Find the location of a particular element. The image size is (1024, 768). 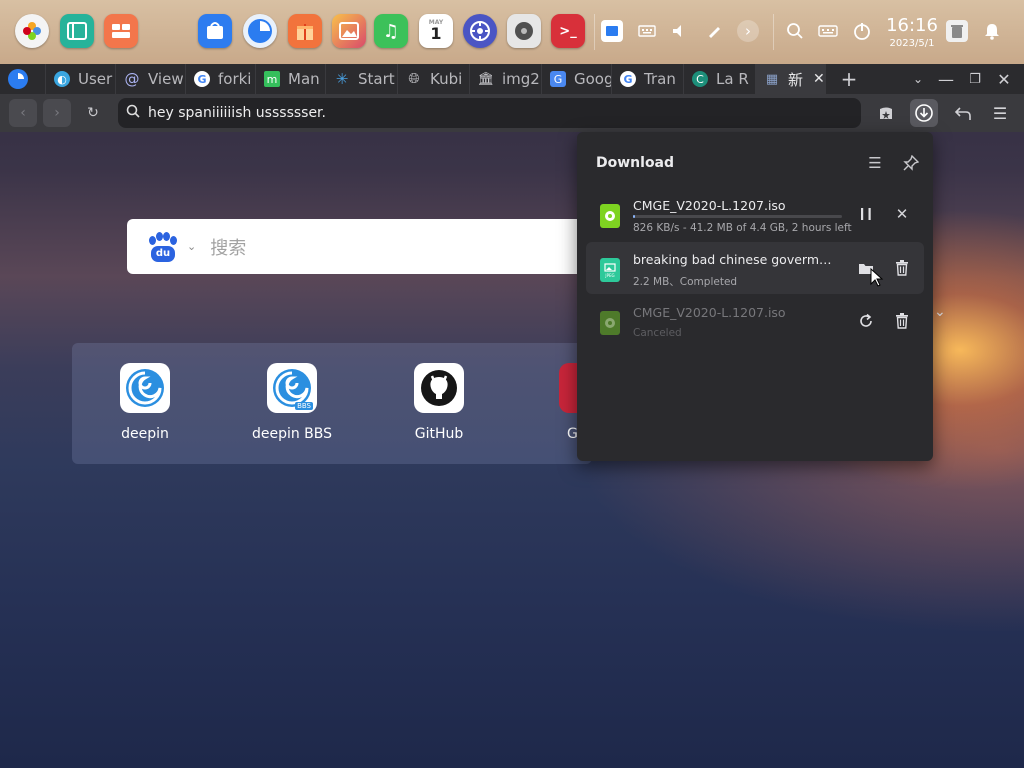

browser-toolbar: ‹ › ↻ ☰ is located at coordinates (512, 113).